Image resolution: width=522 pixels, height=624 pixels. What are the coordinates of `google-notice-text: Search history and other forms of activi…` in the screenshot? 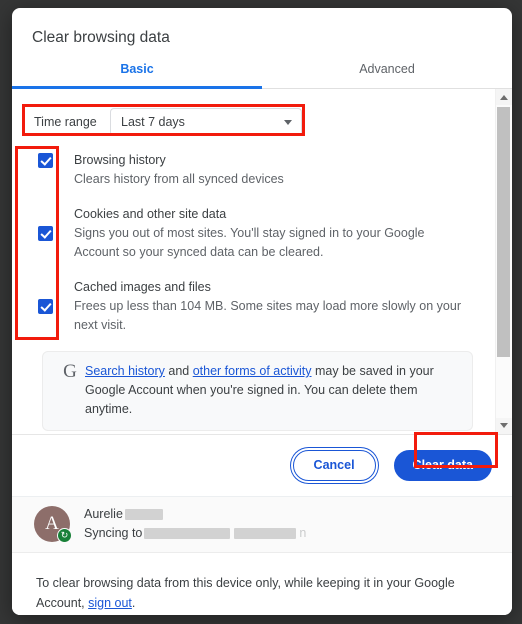 It's located at (272, 390).